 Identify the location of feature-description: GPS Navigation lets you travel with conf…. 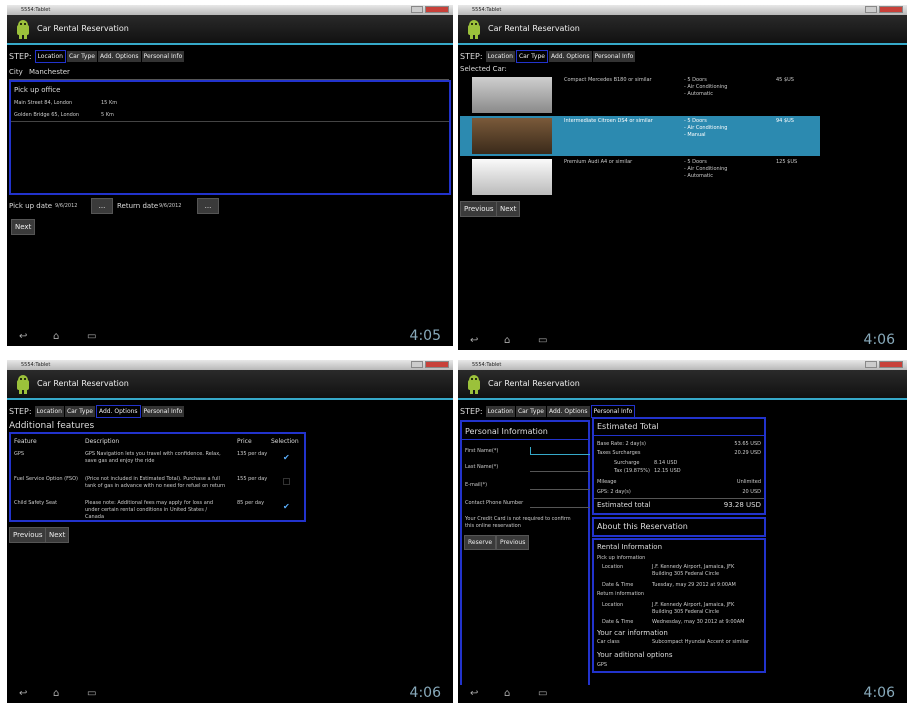
(153, 454).